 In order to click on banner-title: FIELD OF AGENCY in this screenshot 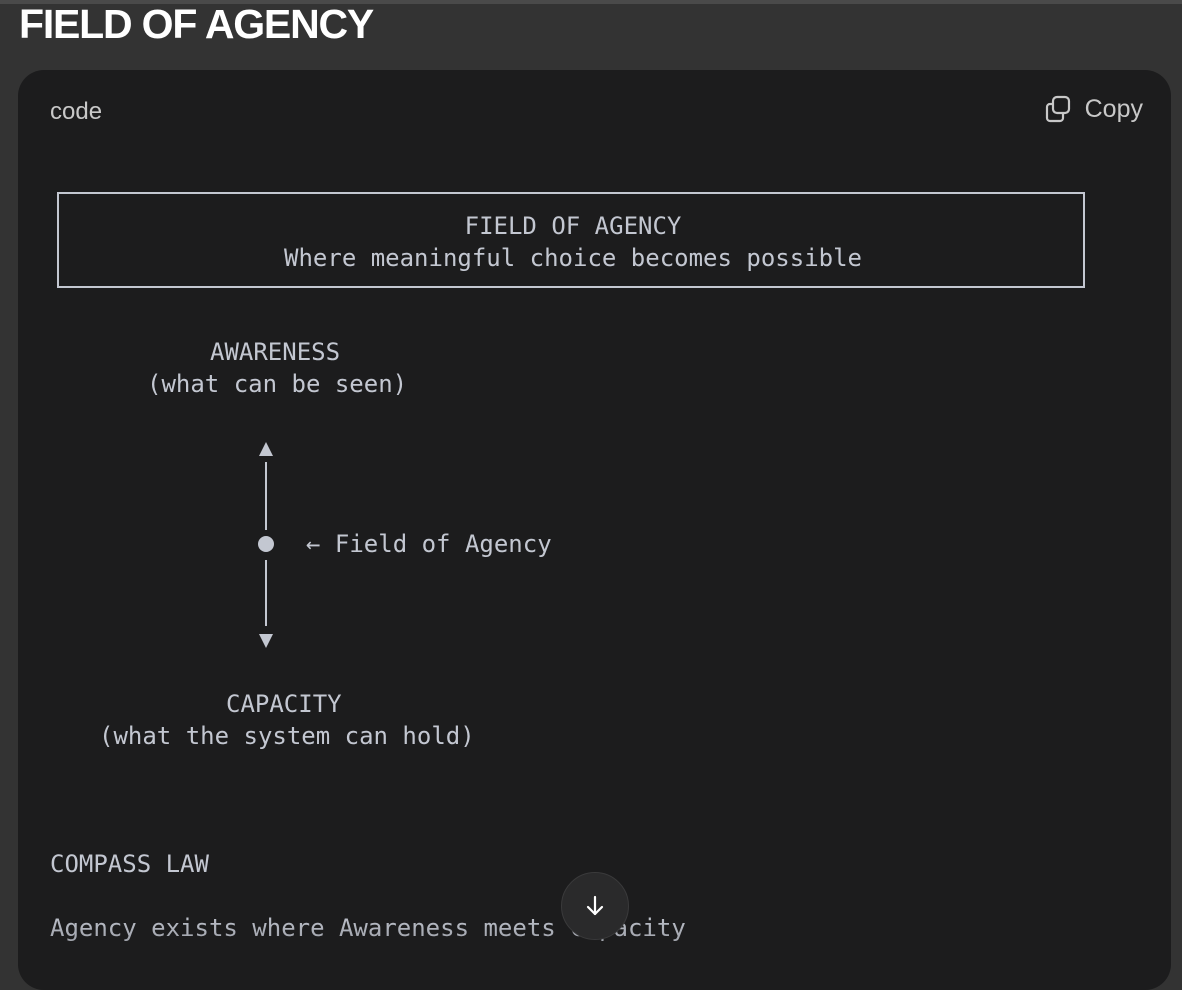, I will do `click(573, 226)`.